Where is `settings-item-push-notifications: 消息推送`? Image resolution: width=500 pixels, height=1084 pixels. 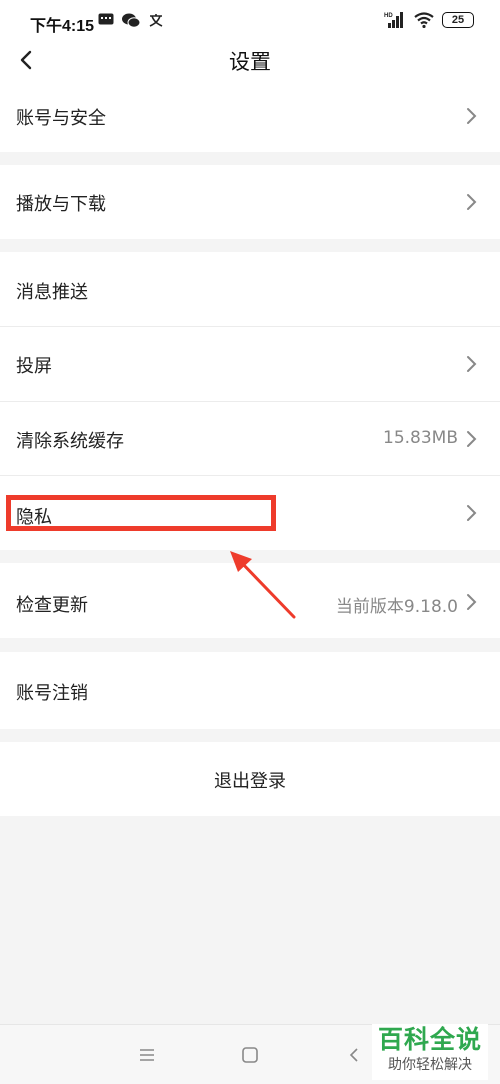
settings-item-push-notifications: 消息推送 is located at coordinates (250, 289).